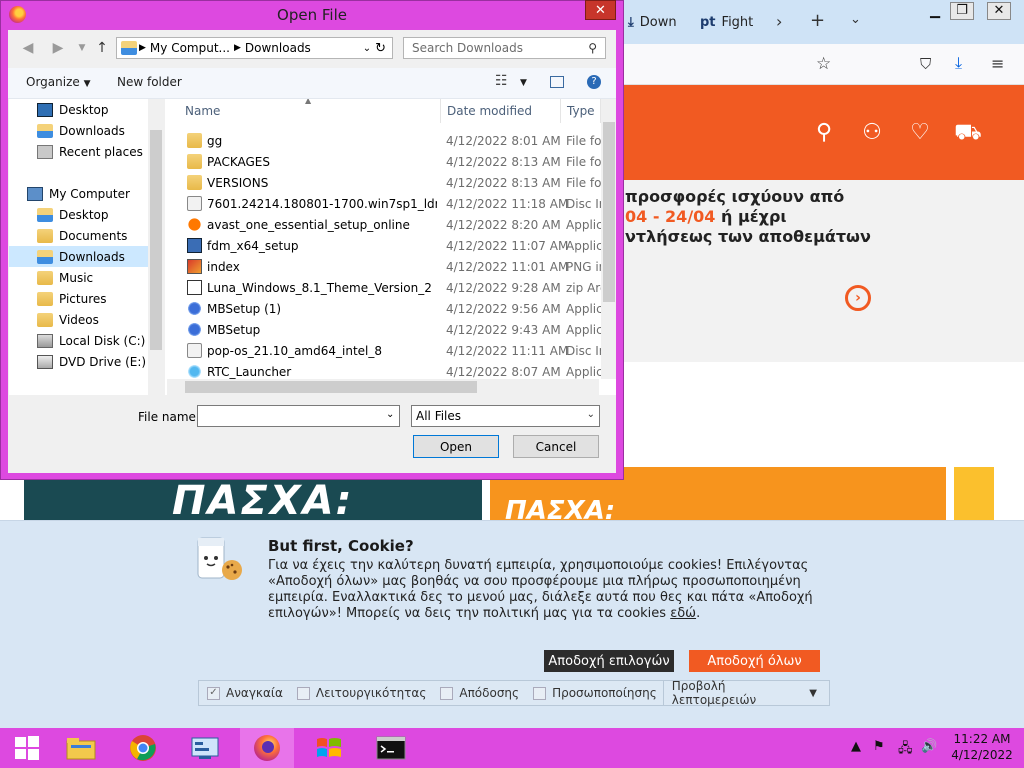  What do you see at coordinates (298, 416) in the screenshot?
I see `file-name-input` at bounding box center [298, 416].